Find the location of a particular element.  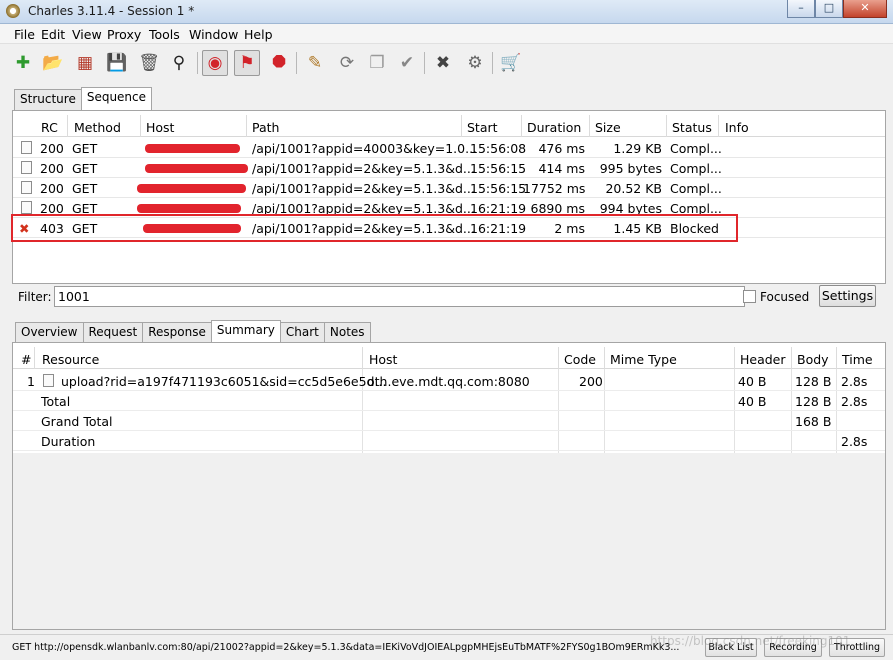

col-code: Code is located at coordinates (580, 359).